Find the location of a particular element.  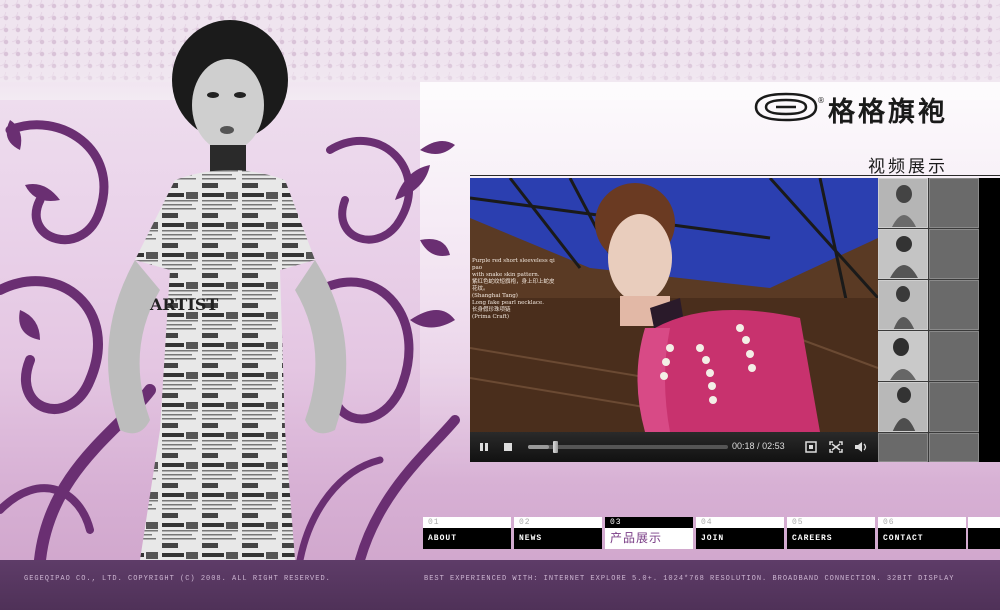

duration-time: 02:53 is located at coordinates (773, 446).